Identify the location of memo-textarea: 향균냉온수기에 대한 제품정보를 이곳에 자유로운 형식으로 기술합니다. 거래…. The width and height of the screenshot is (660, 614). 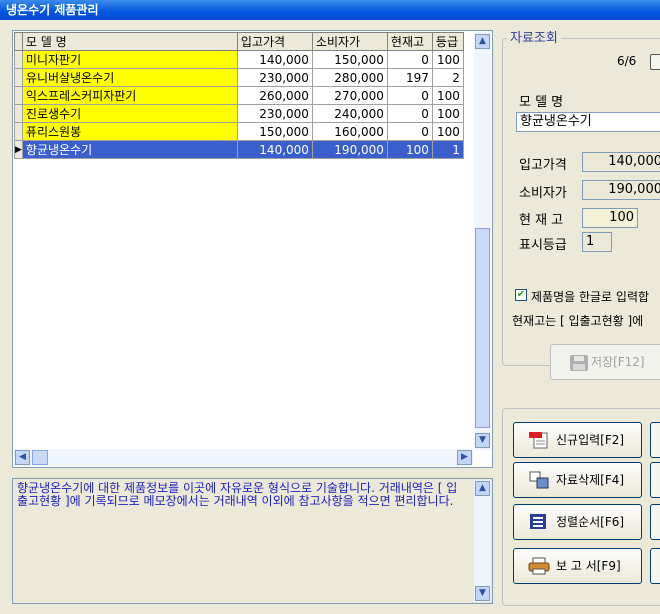
(252, 541).